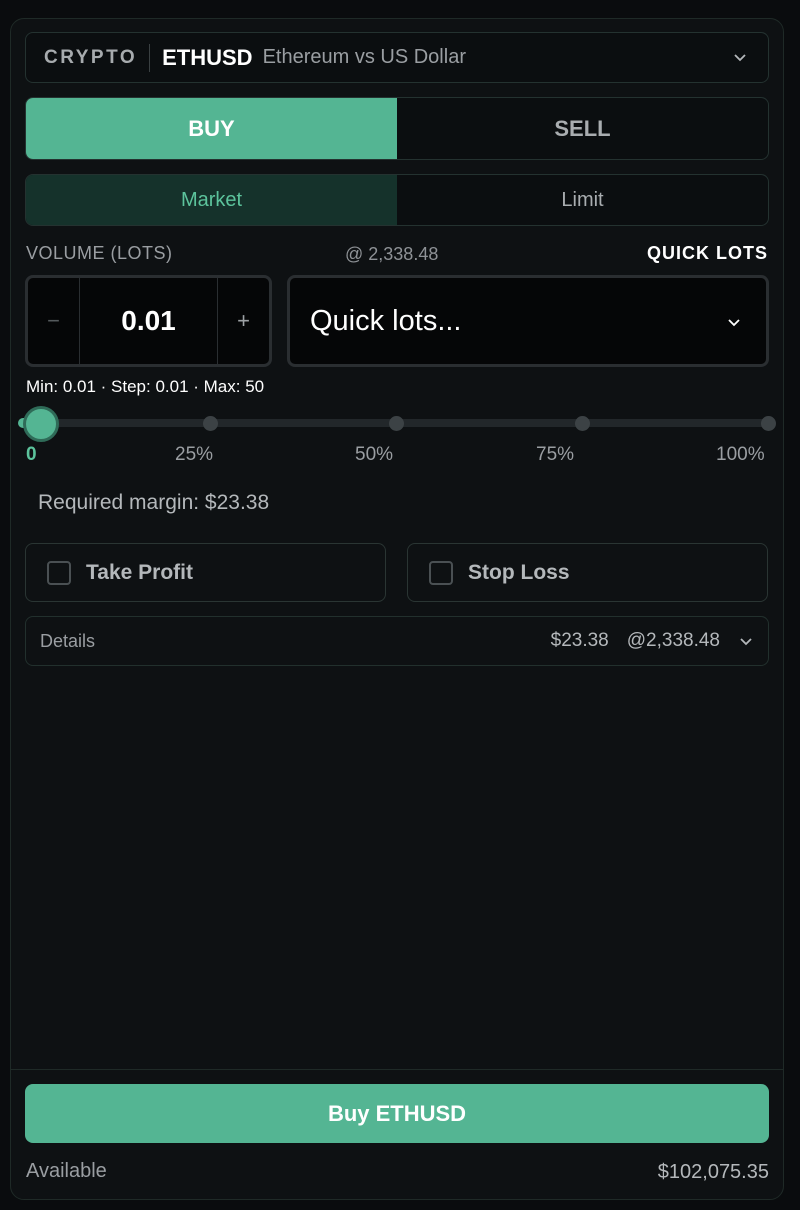  I want to click on increment-button: +, so click(243, 321).